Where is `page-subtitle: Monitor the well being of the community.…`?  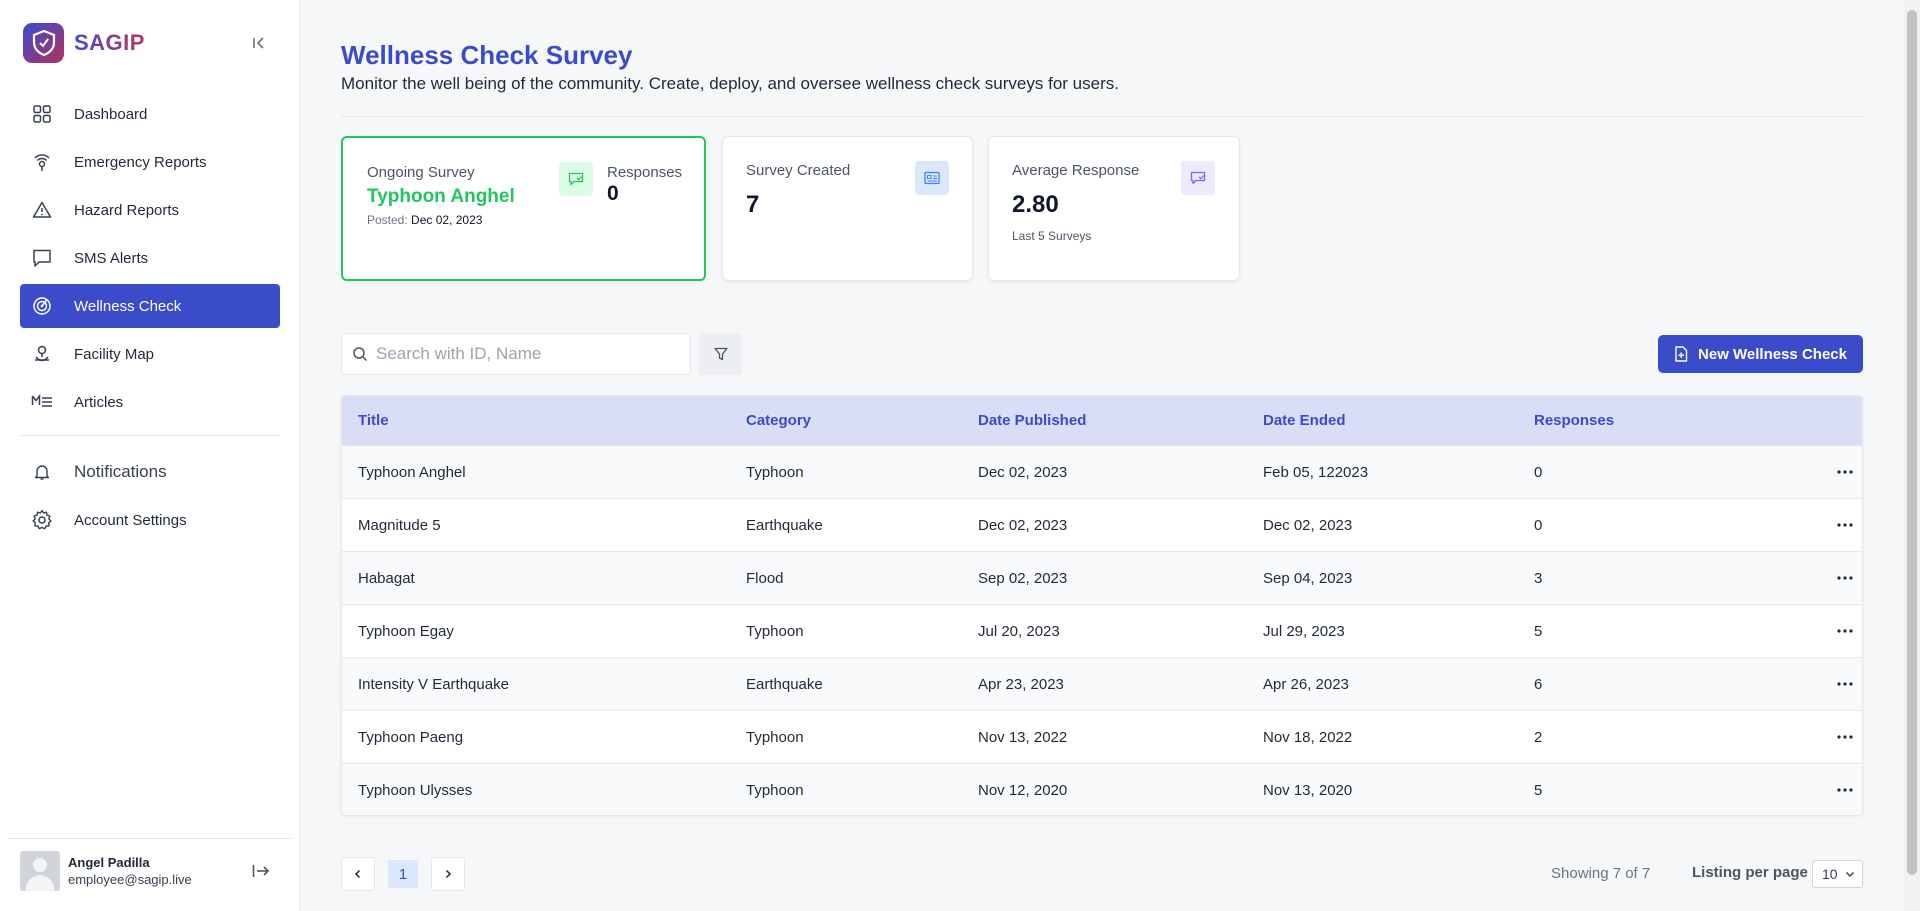
page-subtitle: Monitor the well being of the community.… is located at coordinates (730, 83).